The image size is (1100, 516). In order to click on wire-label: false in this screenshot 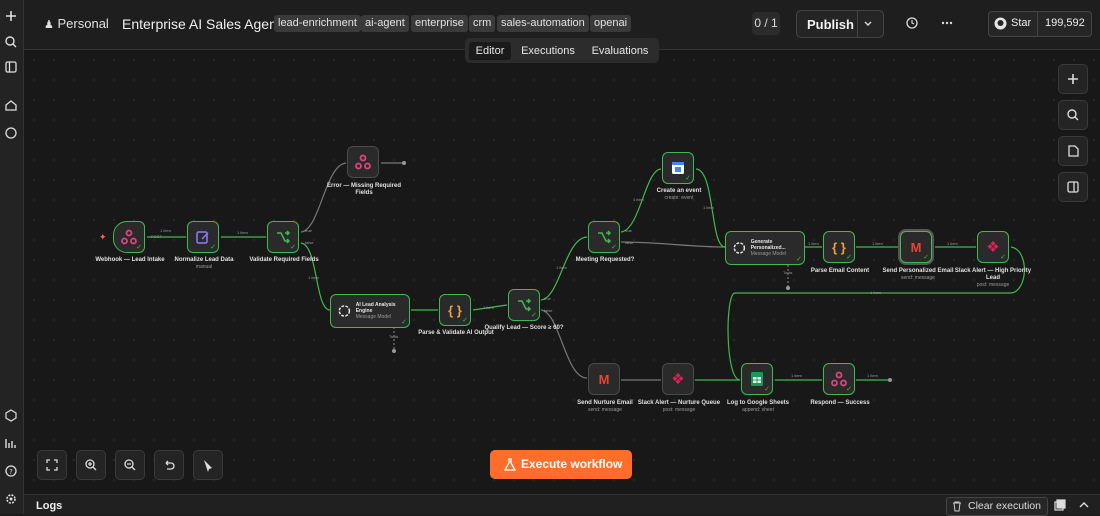, I will do `click(309, 242)`.